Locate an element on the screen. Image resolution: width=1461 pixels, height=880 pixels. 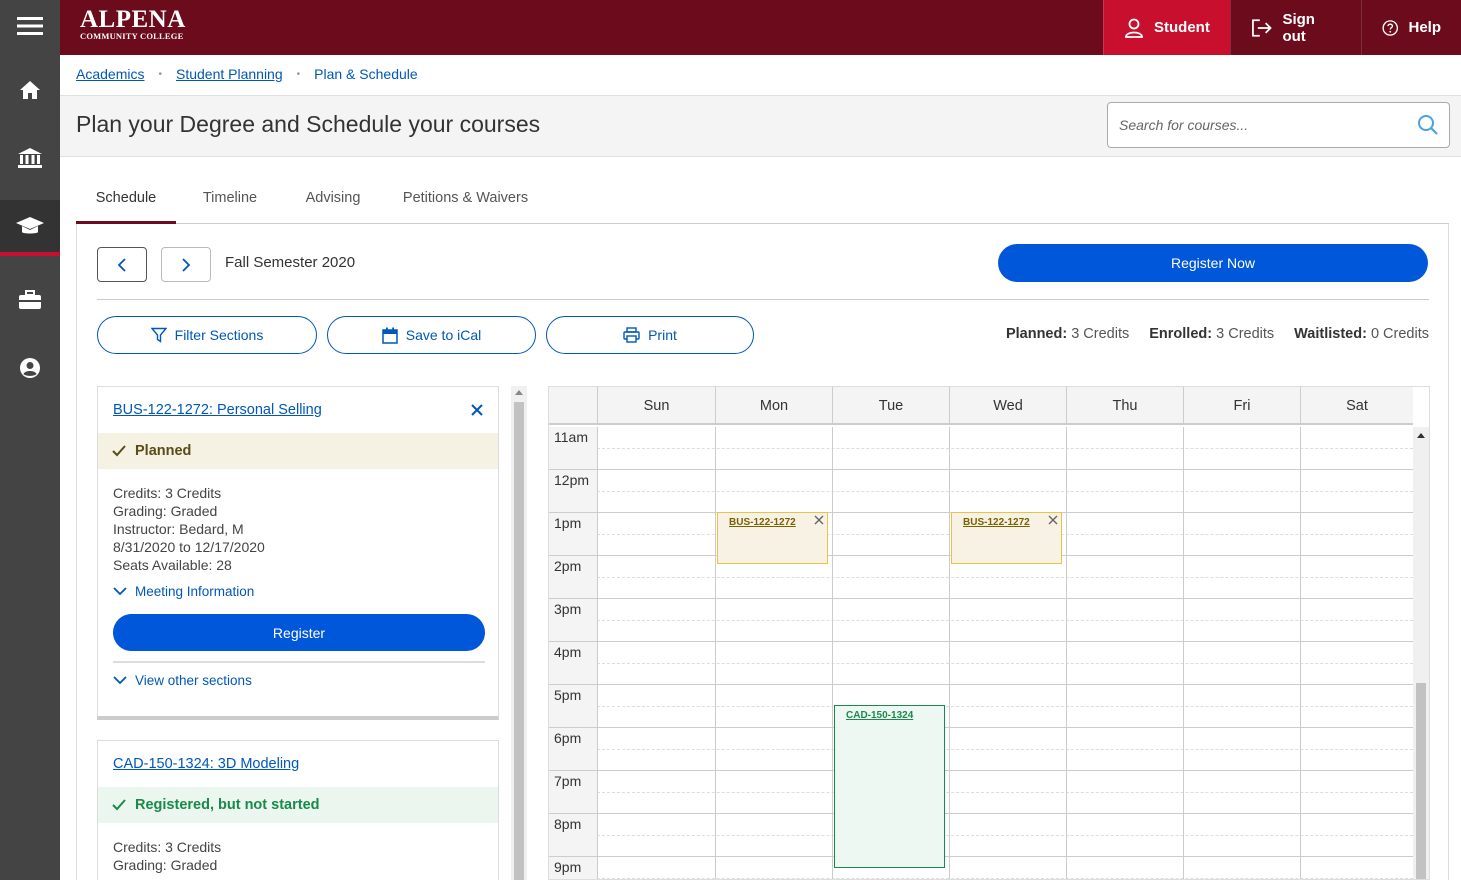
day-header: Tue is located at coordinates (890, 406).